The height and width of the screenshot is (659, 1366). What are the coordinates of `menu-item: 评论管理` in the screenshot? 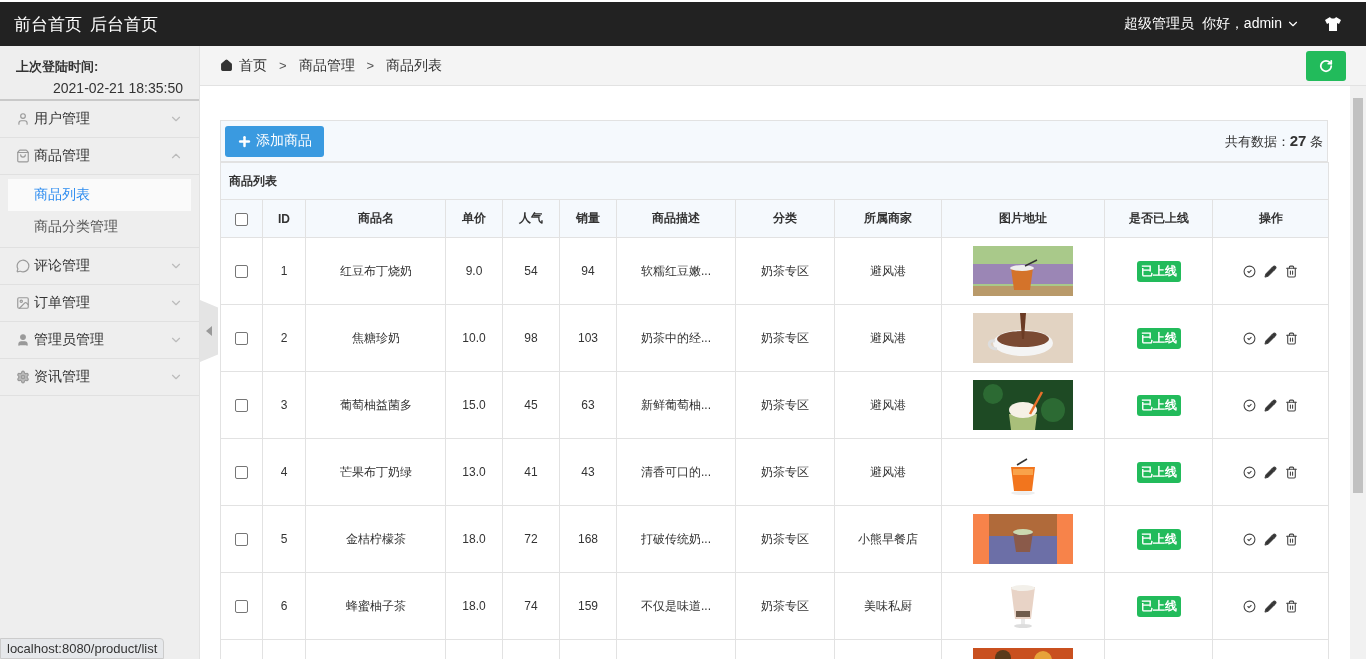 It's located at (99, 266).